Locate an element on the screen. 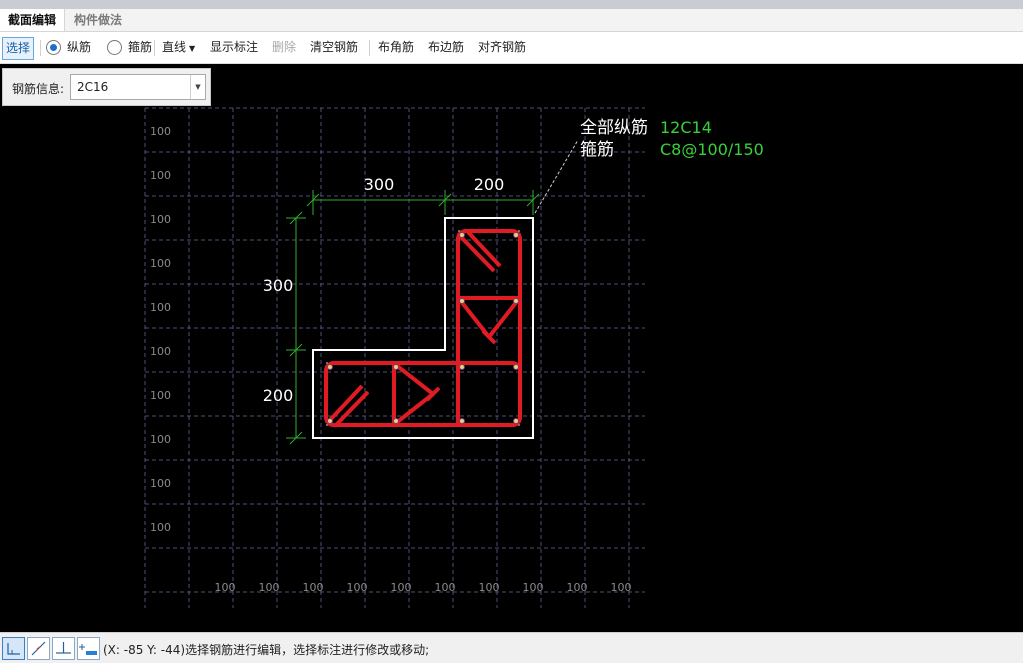 This screenshot has width=1023, height=663. annotation-stirrup-value: C8@100/150 is located at coordinates (712, 149).